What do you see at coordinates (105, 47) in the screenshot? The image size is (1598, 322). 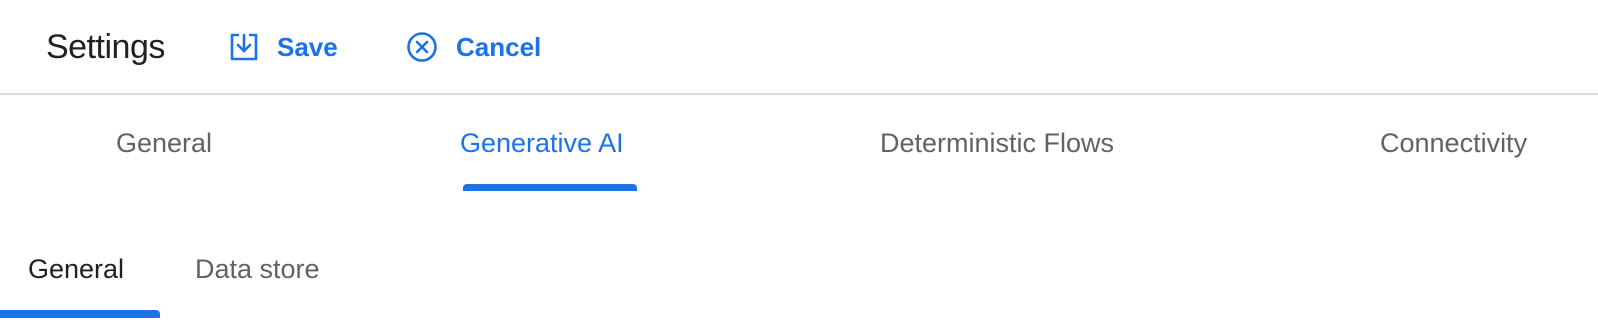 I see `page-title: Settings` at bounding box center [105, 47].